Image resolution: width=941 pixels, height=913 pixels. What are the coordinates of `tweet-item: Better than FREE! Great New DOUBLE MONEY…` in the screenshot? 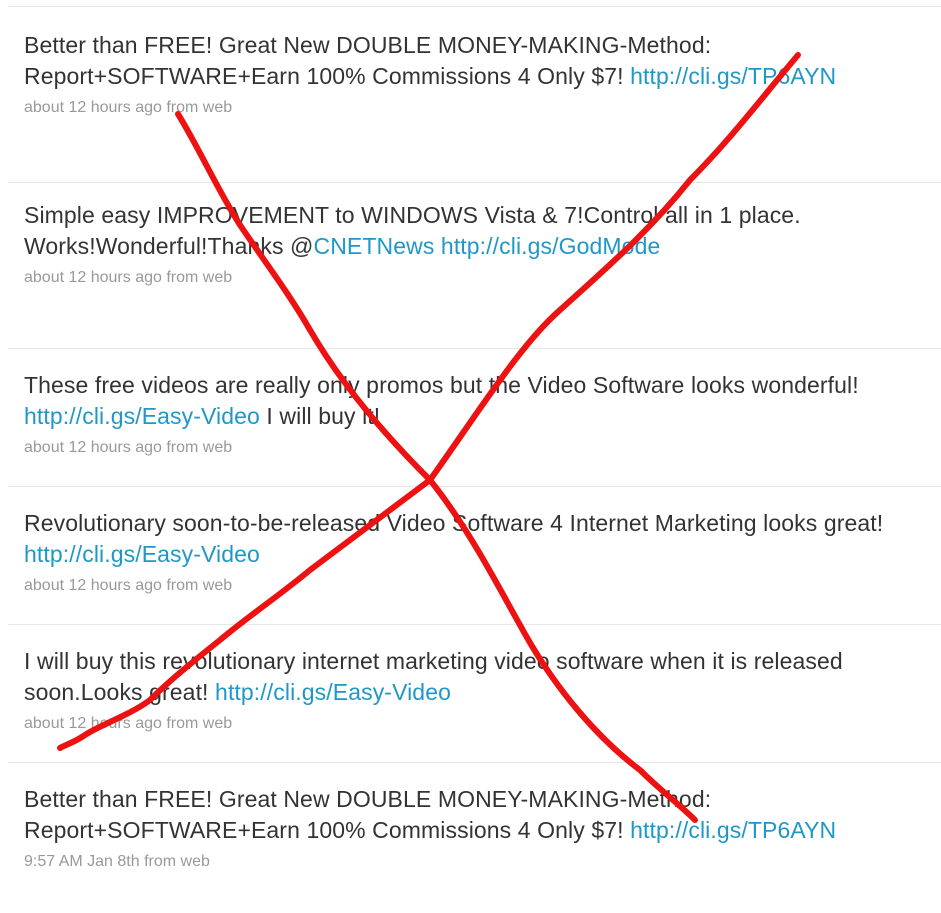 It's located at (474, 848).